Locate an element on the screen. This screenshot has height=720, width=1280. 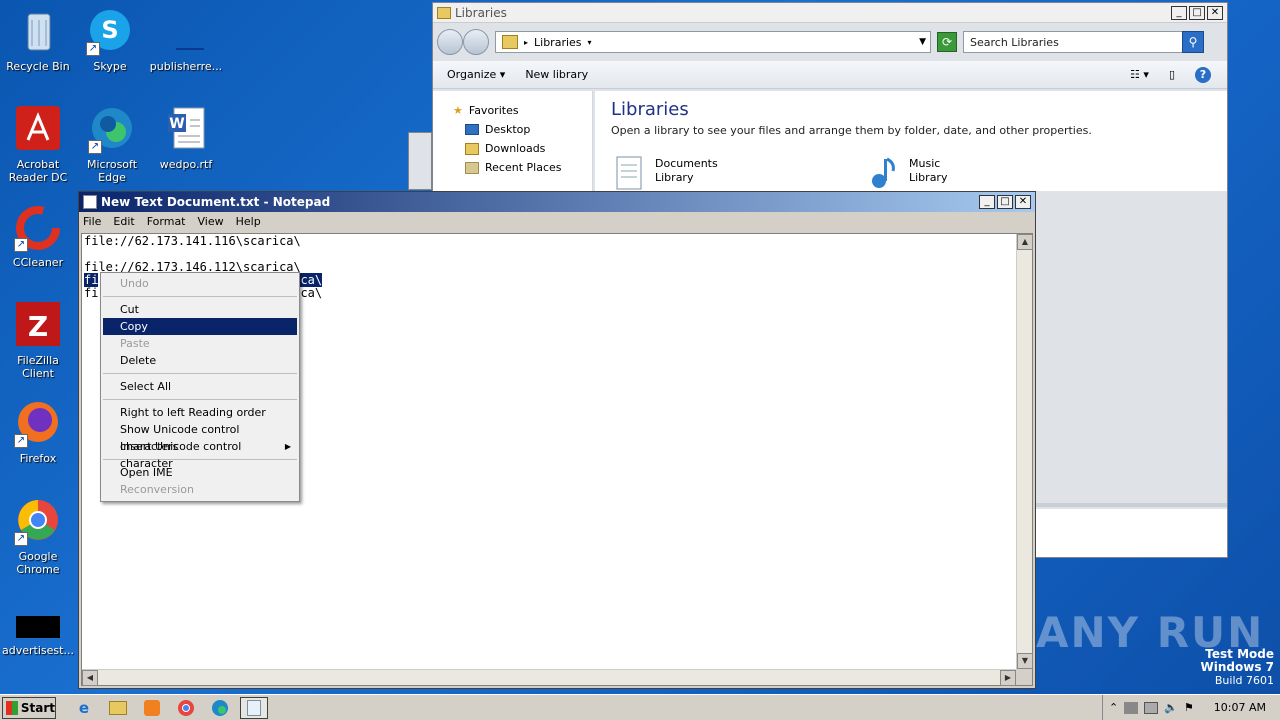
menu-separator is located at coordinates (200, 296).